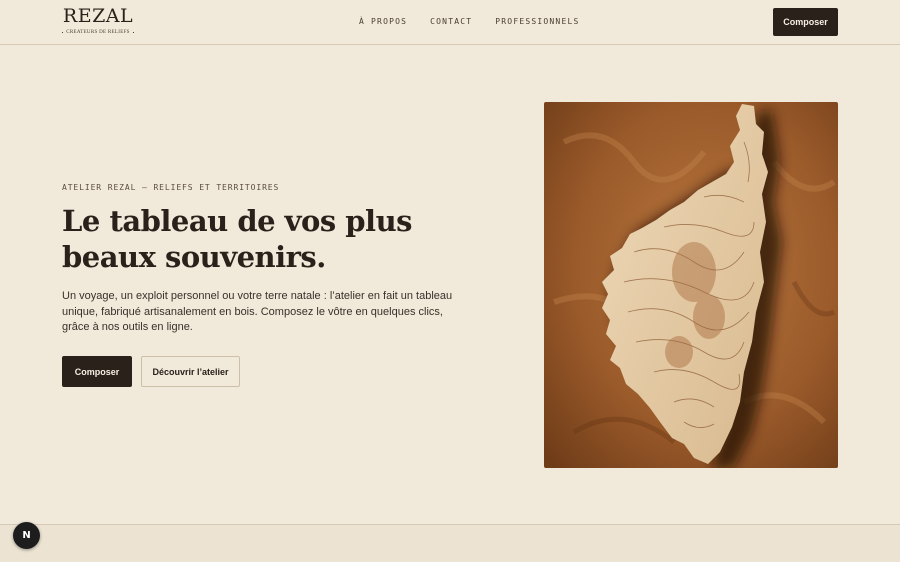 The height and width of the screenshot is (562, 900). I want to click on hero-compose-button: Composer, so click(97, 371).